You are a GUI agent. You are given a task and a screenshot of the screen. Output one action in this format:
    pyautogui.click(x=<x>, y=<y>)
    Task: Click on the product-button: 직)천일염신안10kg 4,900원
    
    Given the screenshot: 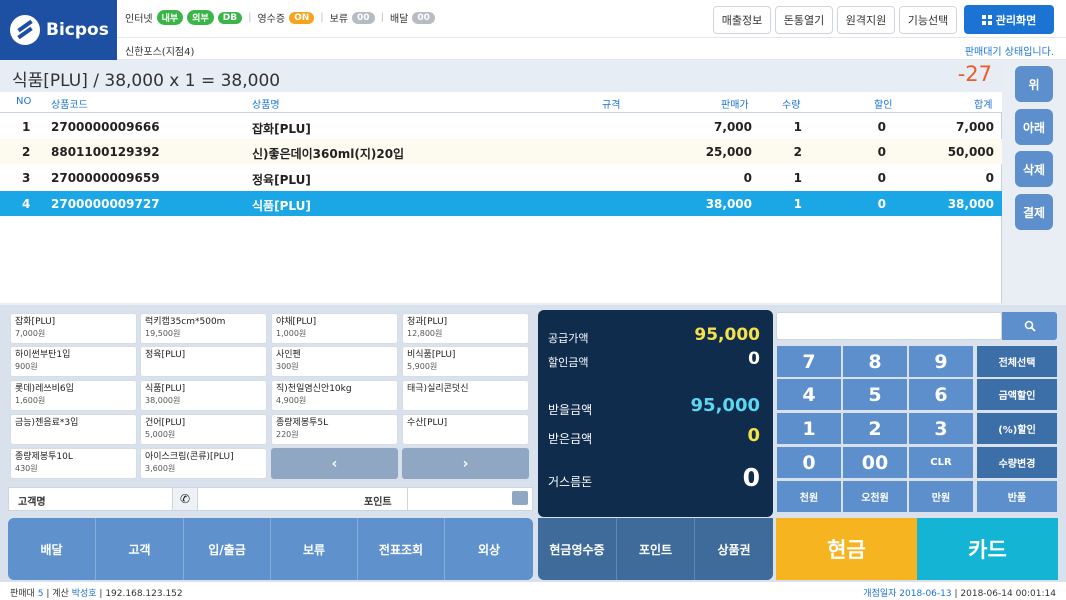 What is the action you would take?
    pyautogui.click(x=334, y=395)
    